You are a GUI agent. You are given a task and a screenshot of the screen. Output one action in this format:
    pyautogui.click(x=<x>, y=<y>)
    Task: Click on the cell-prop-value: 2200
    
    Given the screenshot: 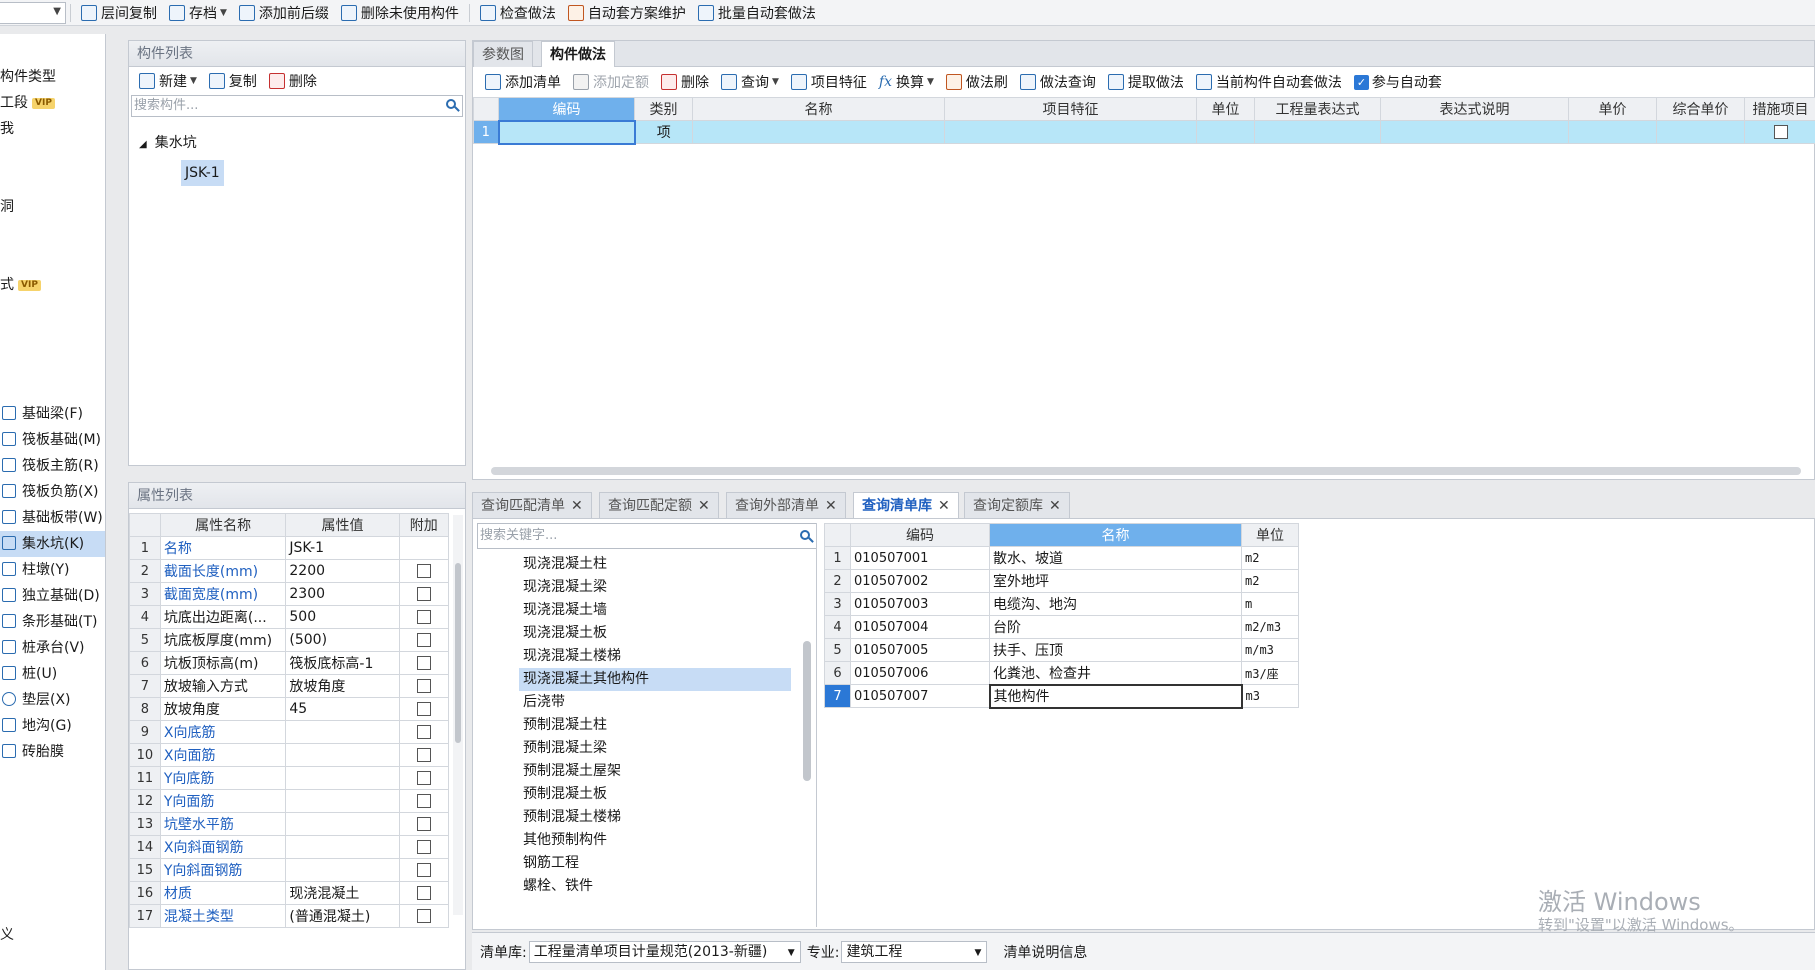 What is the action you would take?
    pyautogui.click(x=342, y=571)
    